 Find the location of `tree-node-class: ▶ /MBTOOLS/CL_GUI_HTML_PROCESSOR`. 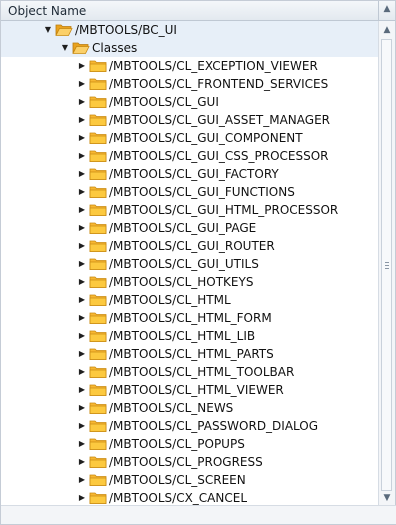

tree-node-class: ▶ /MBTOOLS/CL_GUI_HTML_PROCESSOR is located at coordinates (190, 210).